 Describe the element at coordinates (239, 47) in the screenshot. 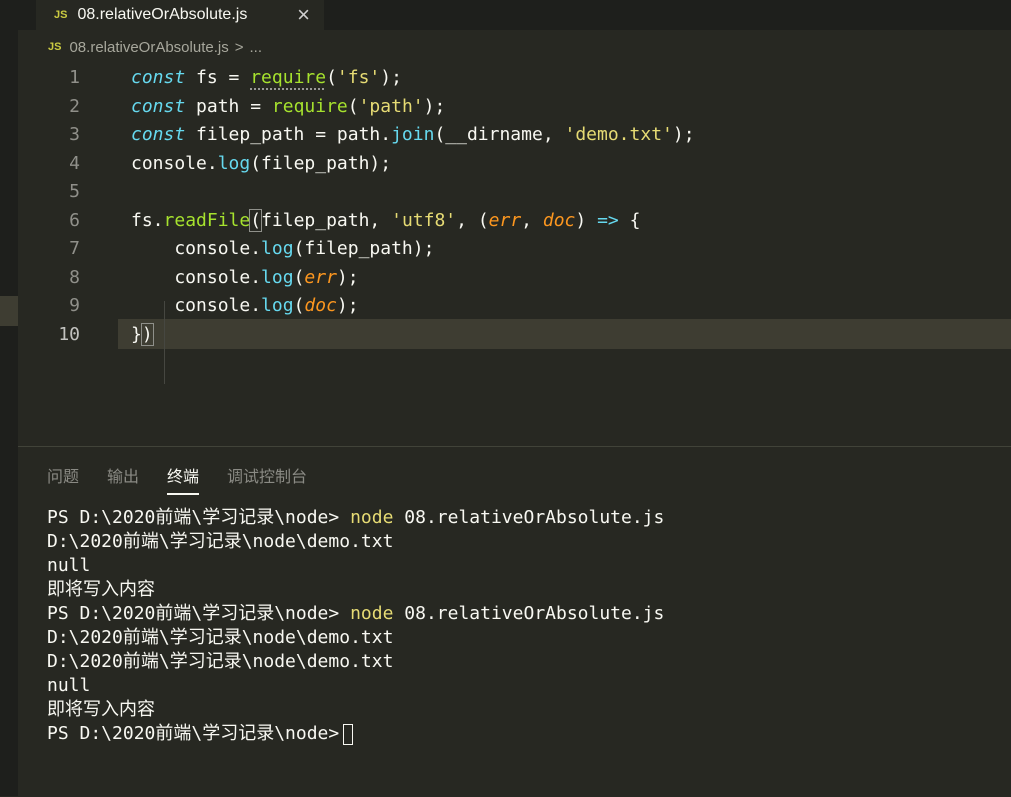

I see `chevron-right-icon: >` at that location.